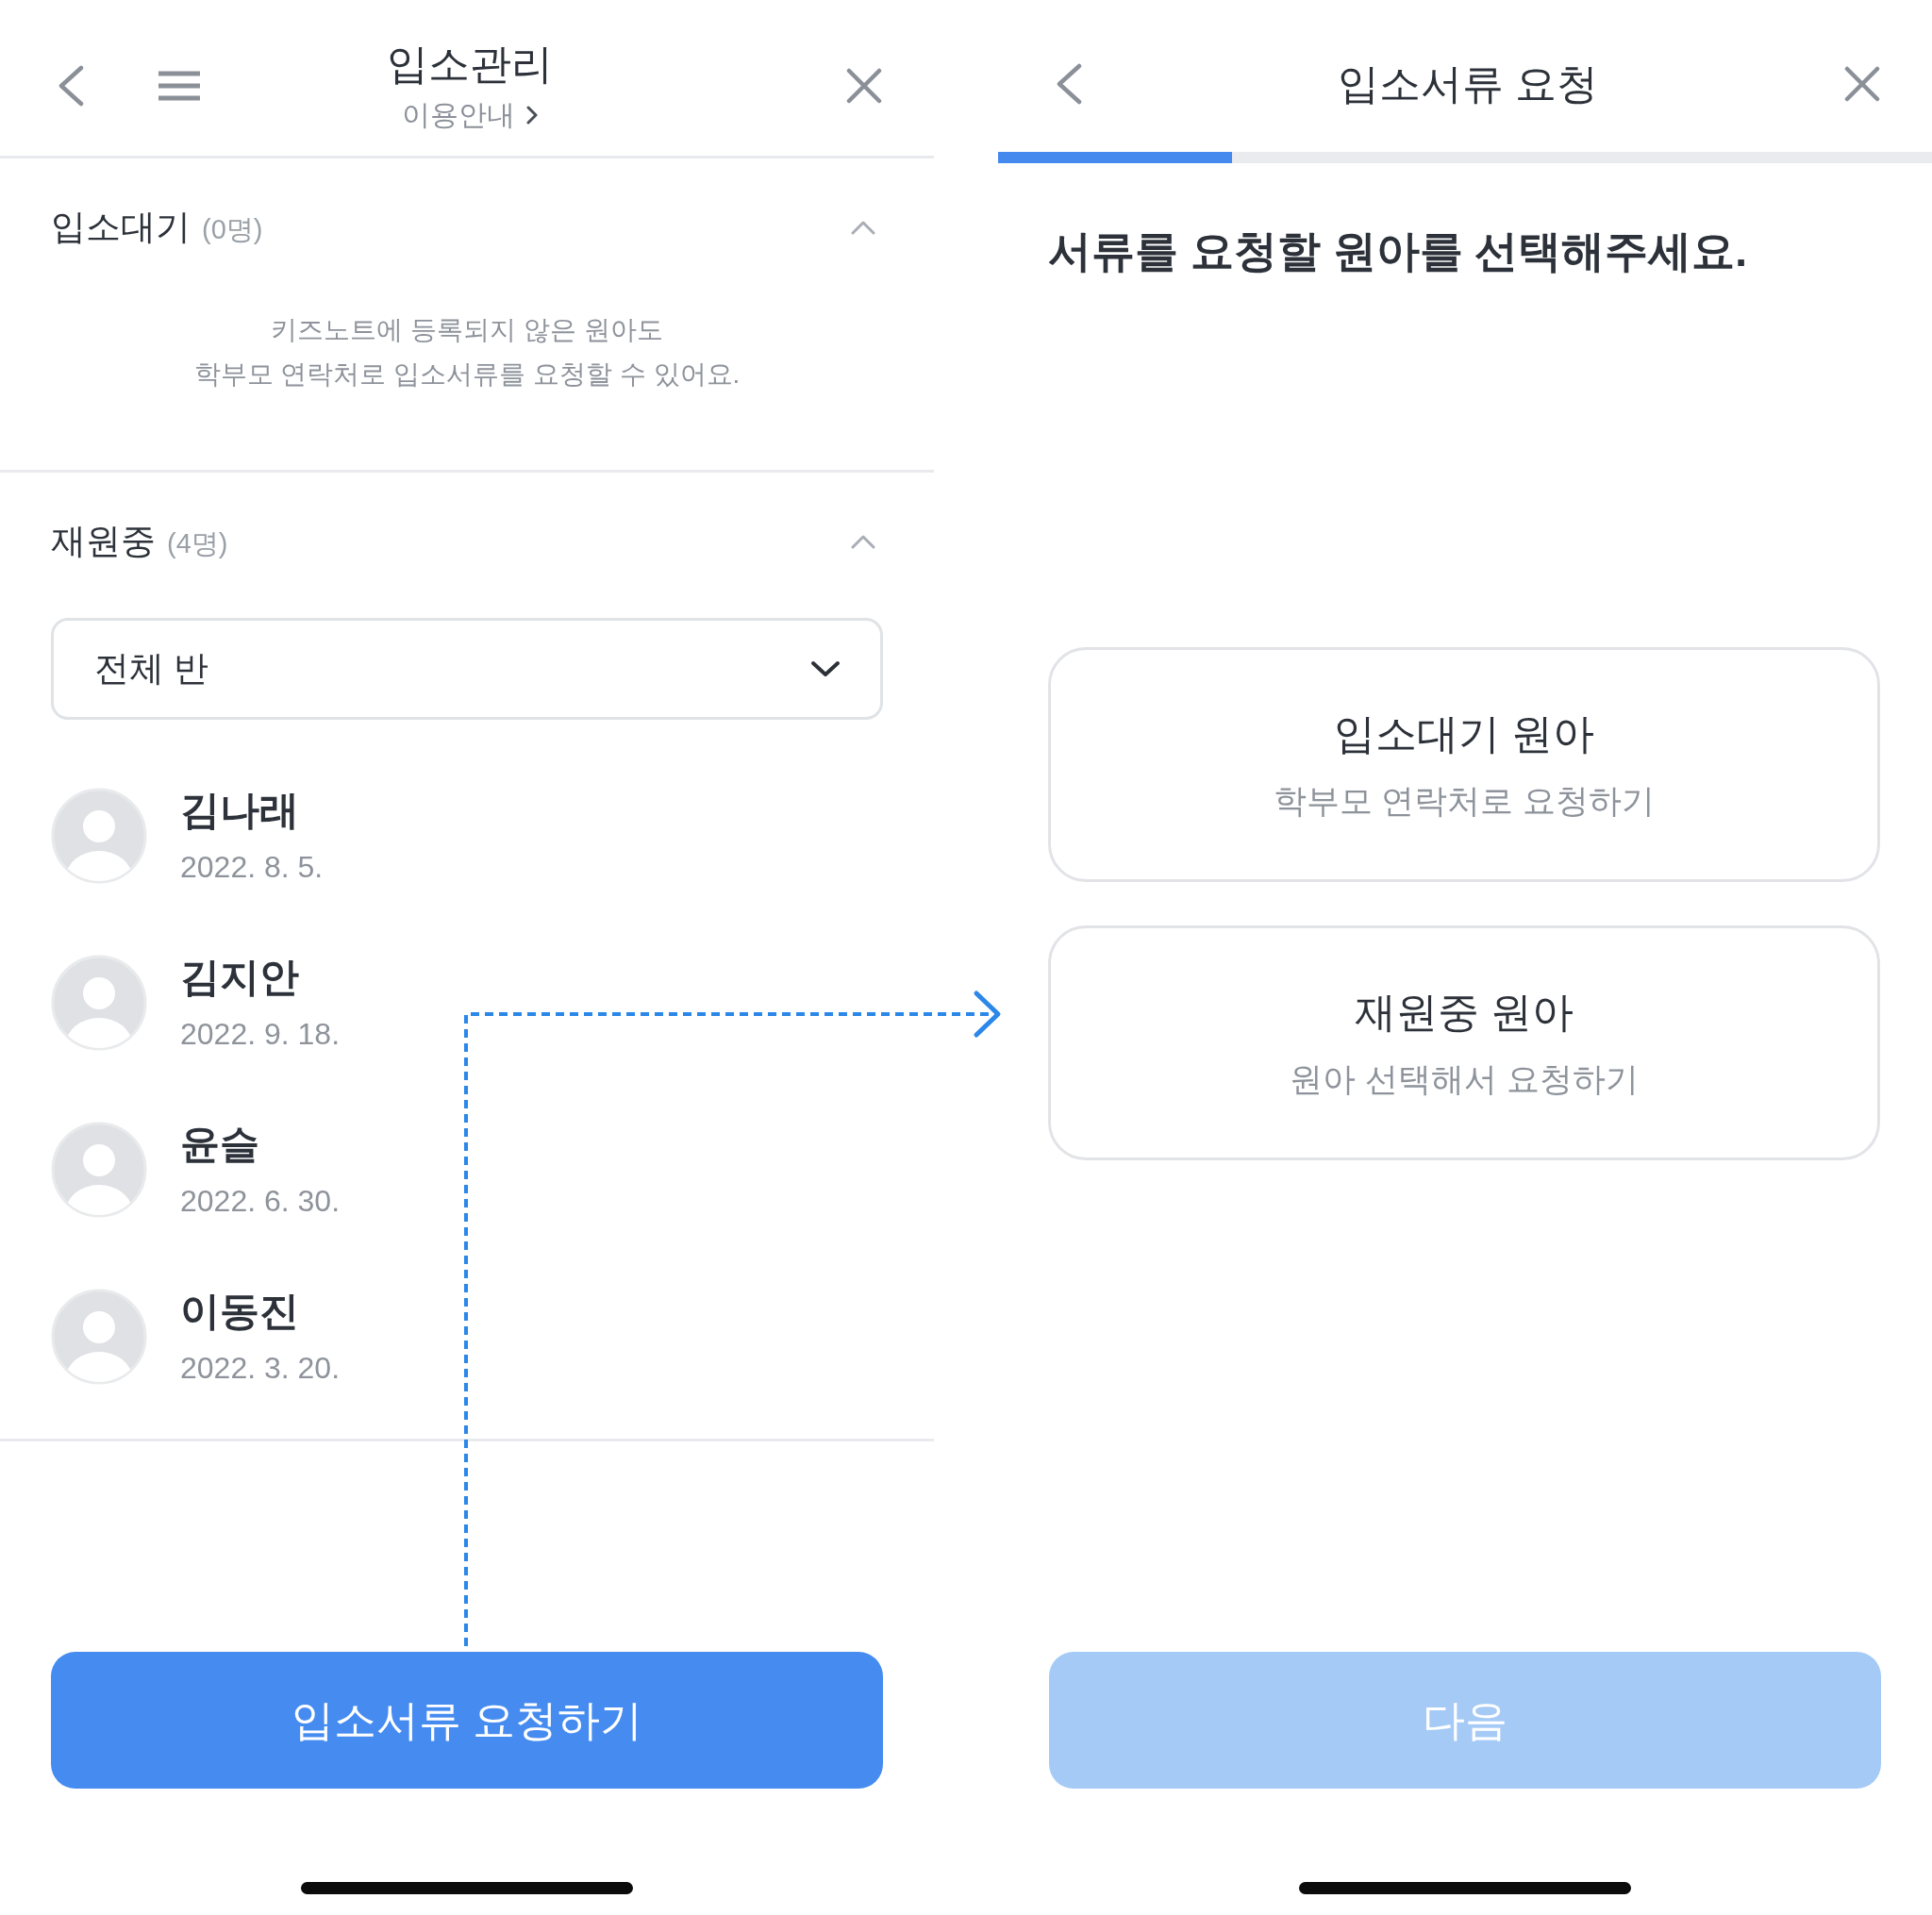 The image size is (1932, 1915). What do you see at coordinates (232, 229) in the screenshot?
I see `section-count: (0명)` at bounding box center [232, 229].